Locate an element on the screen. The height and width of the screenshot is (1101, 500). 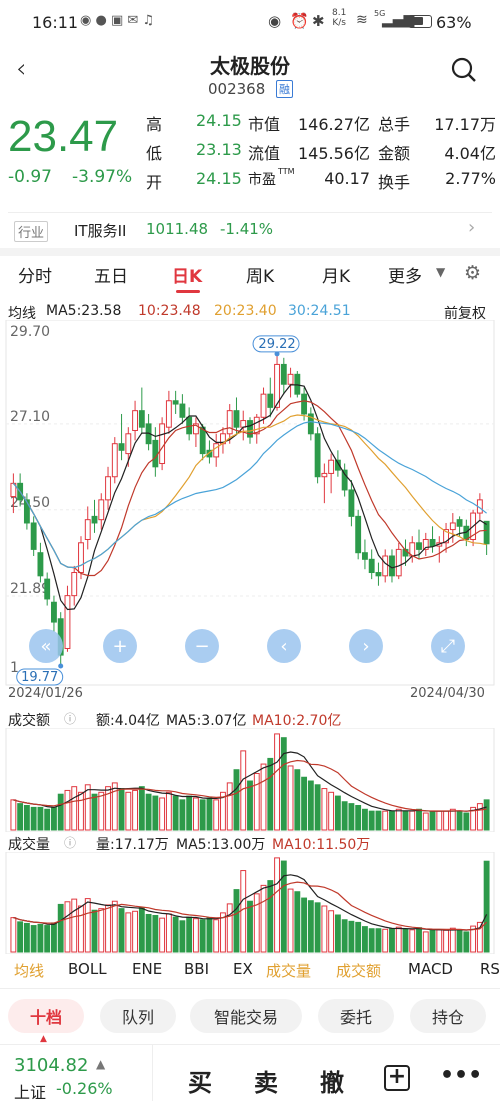
tab-weekly-k: 周K is located at coordinates (260, 274).